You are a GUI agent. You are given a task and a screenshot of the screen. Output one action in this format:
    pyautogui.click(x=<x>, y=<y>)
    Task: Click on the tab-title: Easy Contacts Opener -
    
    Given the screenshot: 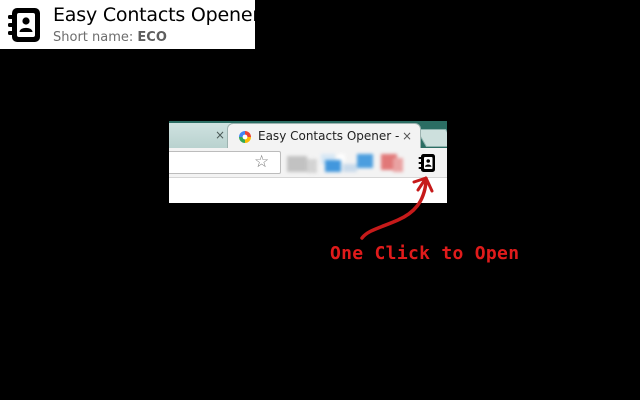 What is the action you would take?
    pyautogui.click(x=329, y=136)
    